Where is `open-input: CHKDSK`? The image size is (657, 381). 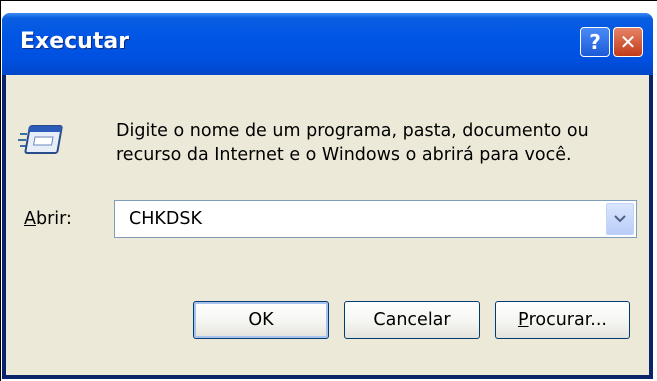
open-input: CHKDSK is located at coordinates (165, 219).